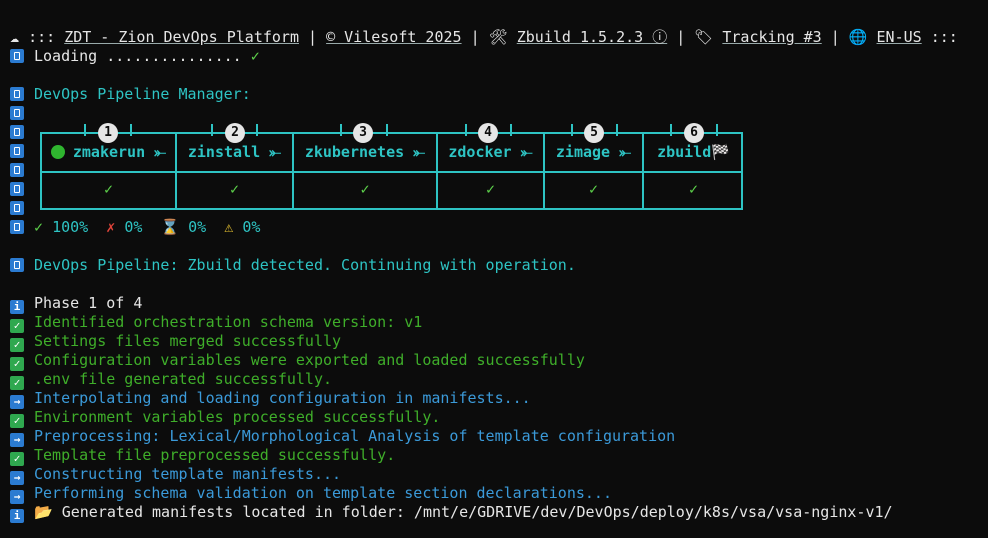 The image size is (988, 538). Describe the element at coordinates (181, 37) in the screenshot. I see `app-name: ZDT - Zion DevOps Platform` at that location.